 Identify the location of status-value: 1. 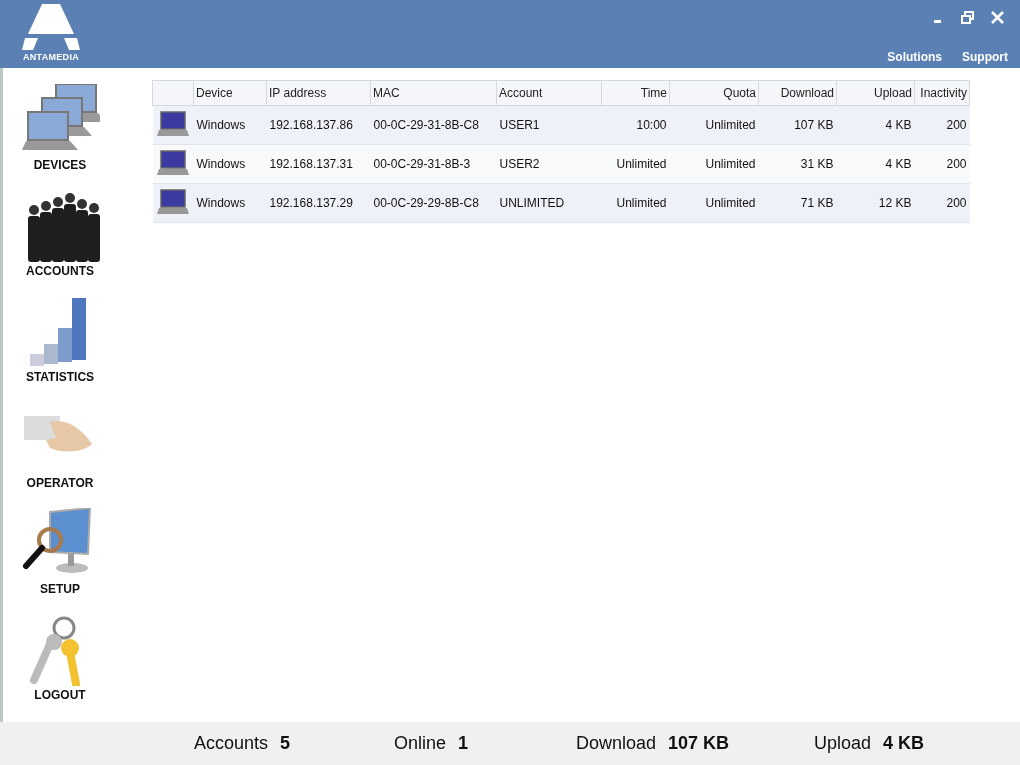
(463, 743).